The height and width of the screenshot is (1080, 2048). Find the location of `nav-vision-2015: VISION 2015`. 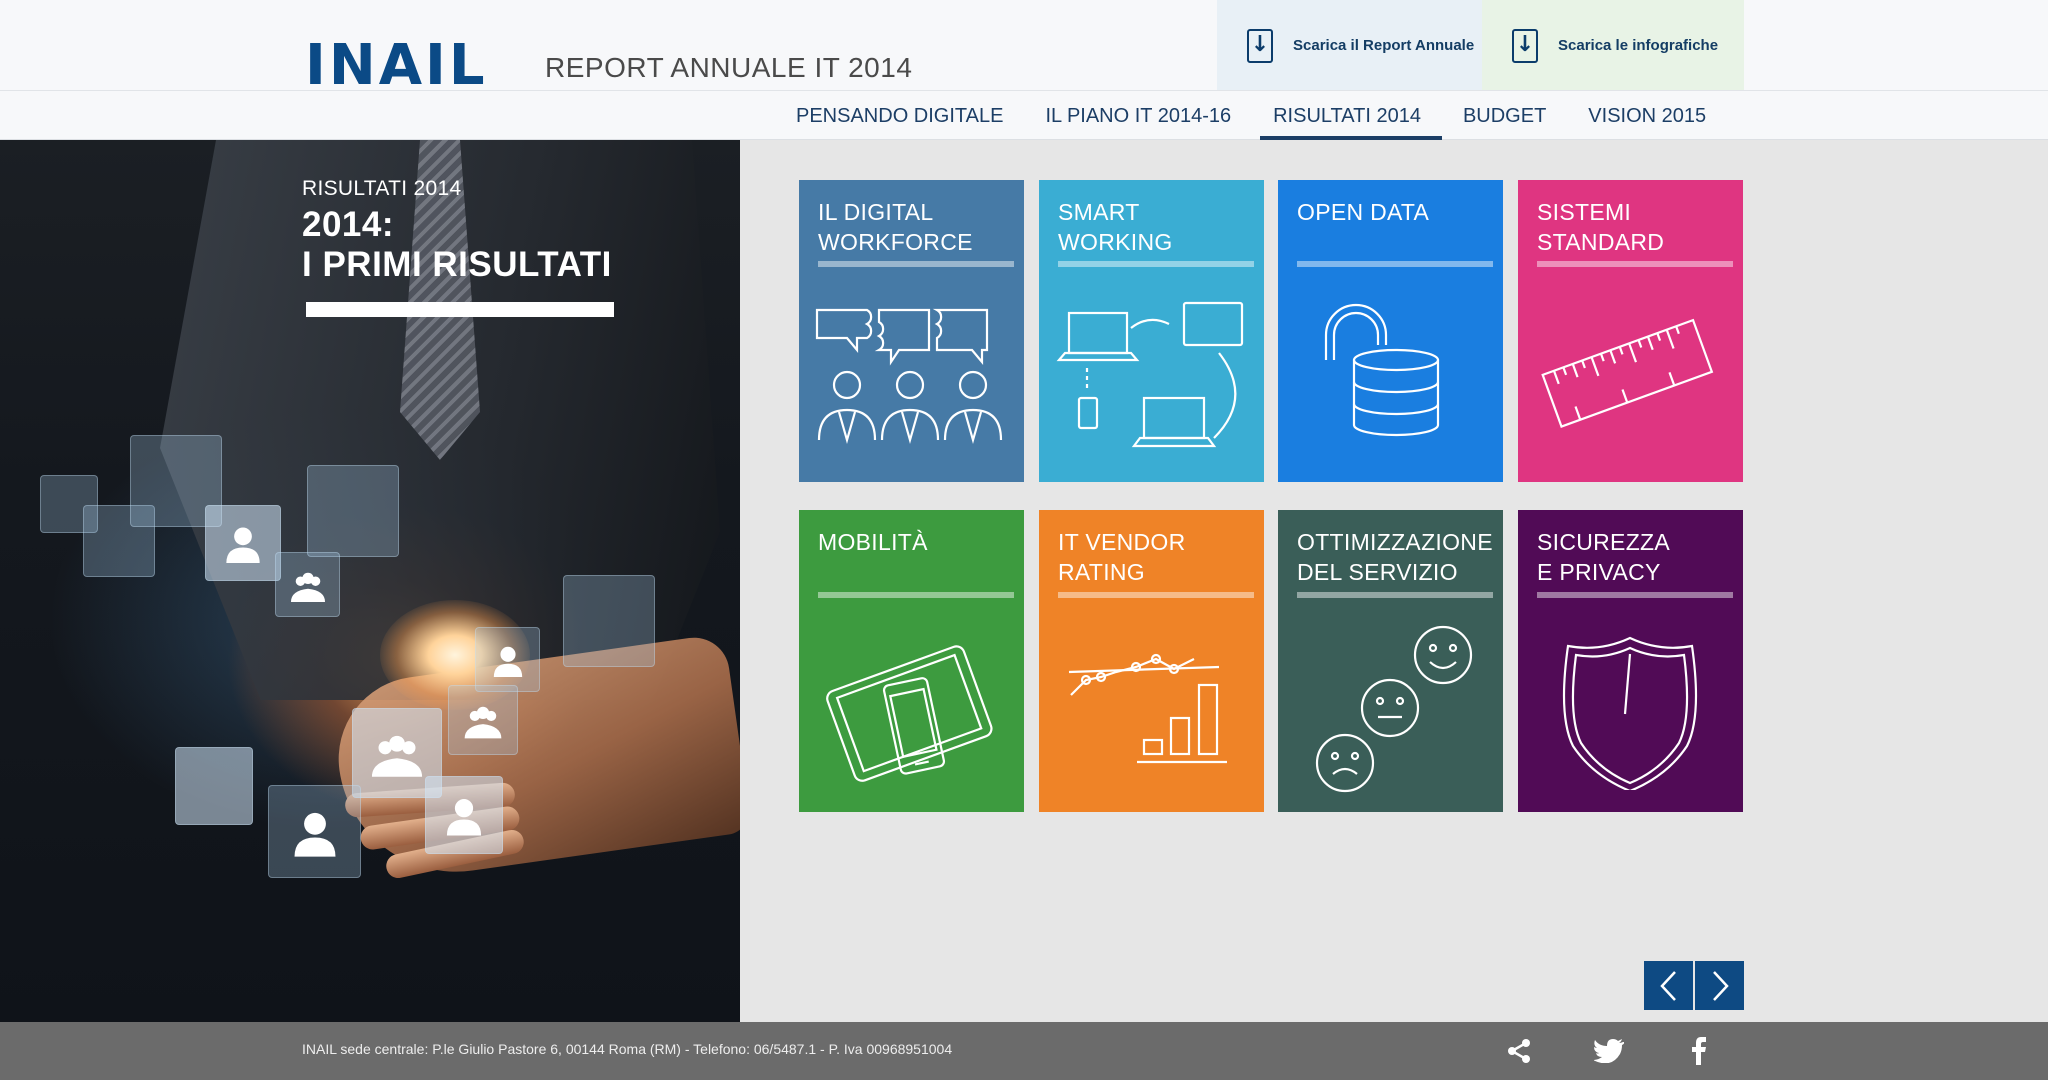

nav-vision-2015: VISION 2015 is located at coordinates (1647, 120).